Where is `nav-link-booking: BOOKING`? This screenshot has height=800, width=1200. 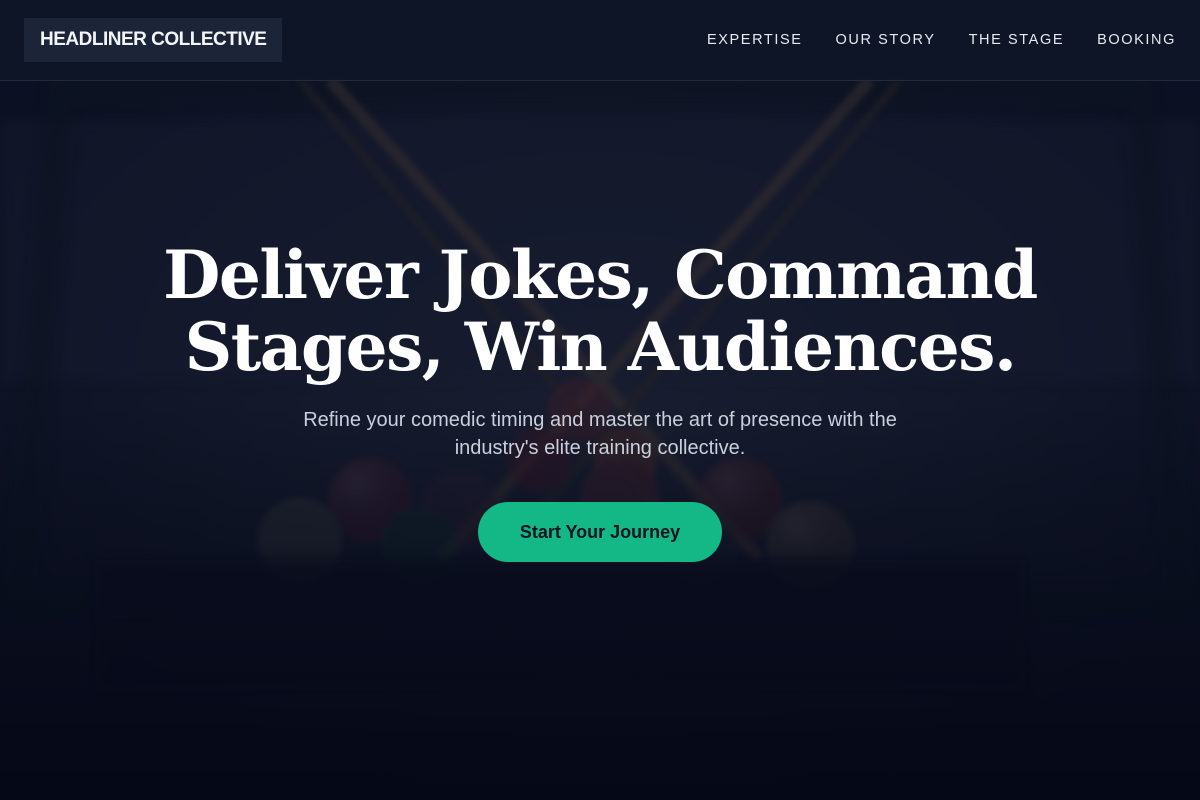 nav-link-booking: BOOKING is located at coordinates (1136, 40).